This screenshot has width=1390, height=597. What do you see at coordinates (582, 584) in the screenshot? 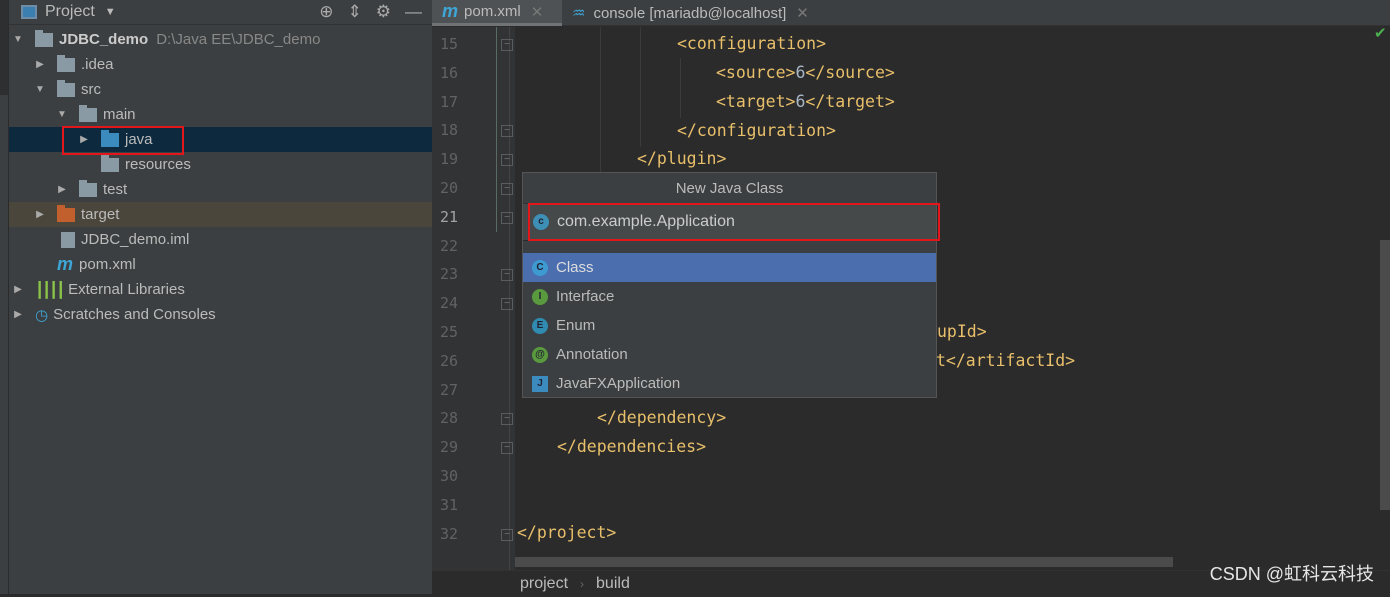
I see `chevron-right-icon: ›` at bounding box center [582, 584].